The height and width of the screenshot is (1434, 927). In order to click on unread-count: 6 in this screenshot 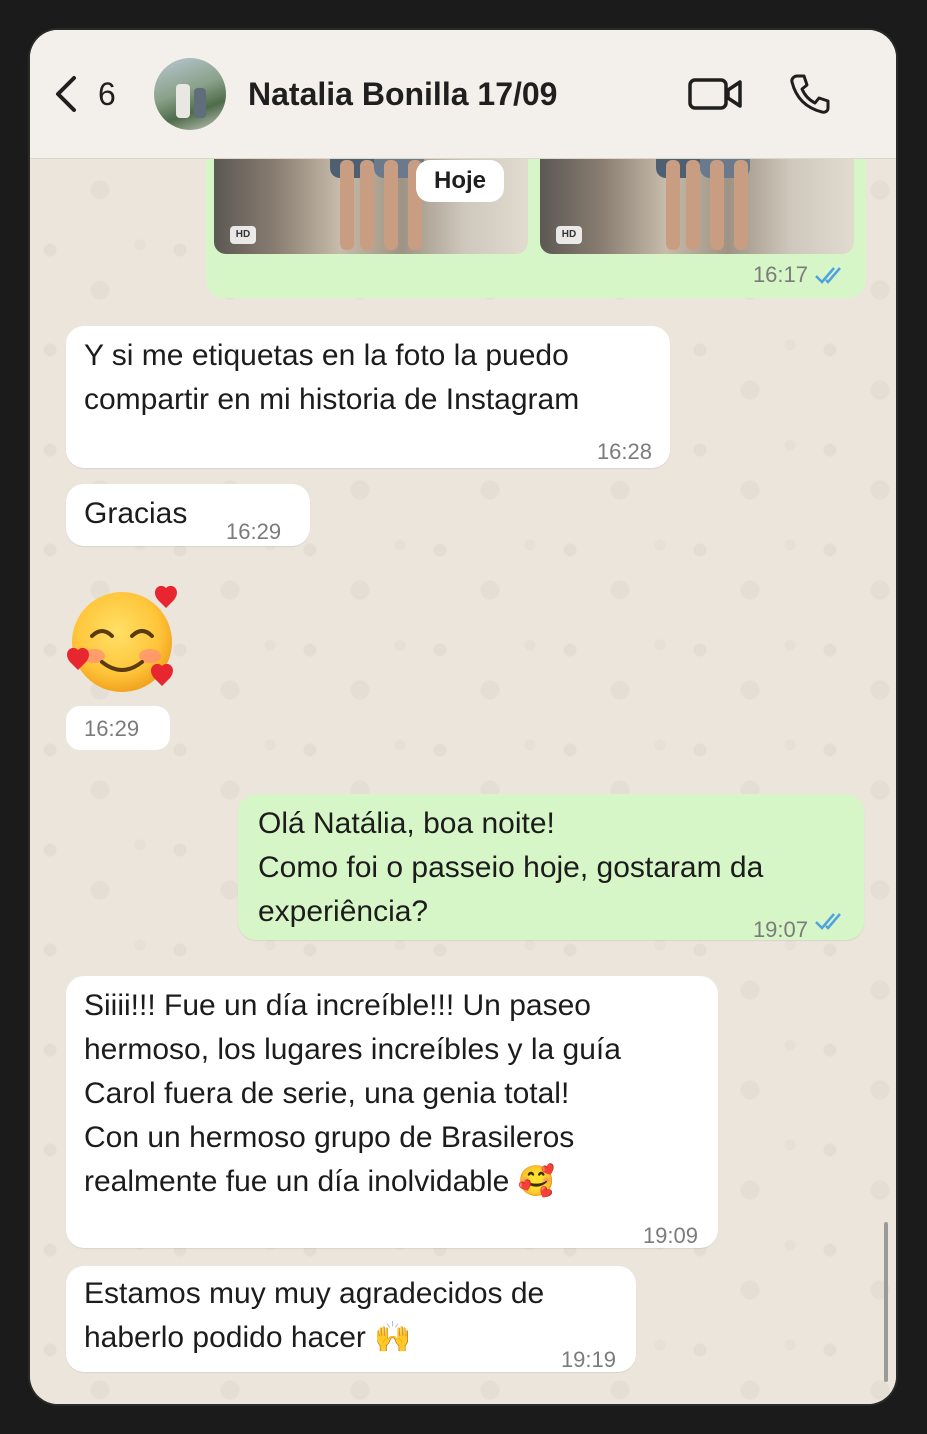, I will do `click(107, 94)`.